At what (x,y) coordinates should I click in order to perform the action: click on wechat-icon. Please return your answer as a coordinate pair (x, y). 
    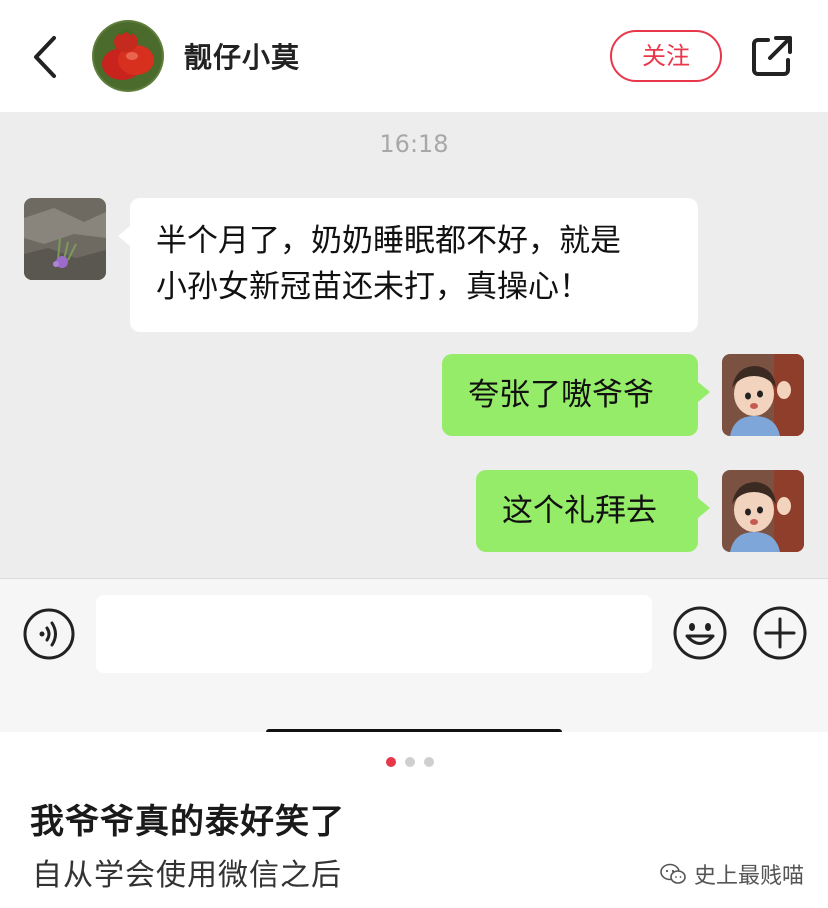
    Looking at the image, I should click on (673, 873).